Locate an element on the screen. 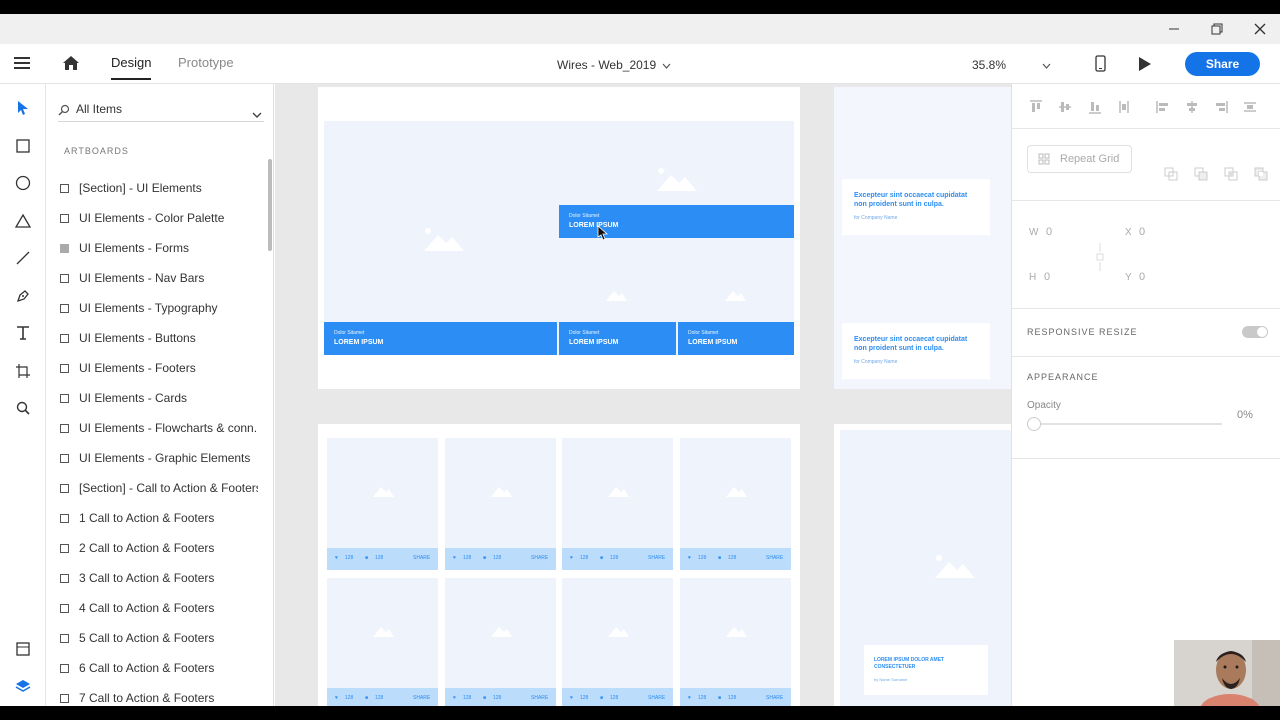  hamburger-menu-icon is located at coordinates (23, 65).